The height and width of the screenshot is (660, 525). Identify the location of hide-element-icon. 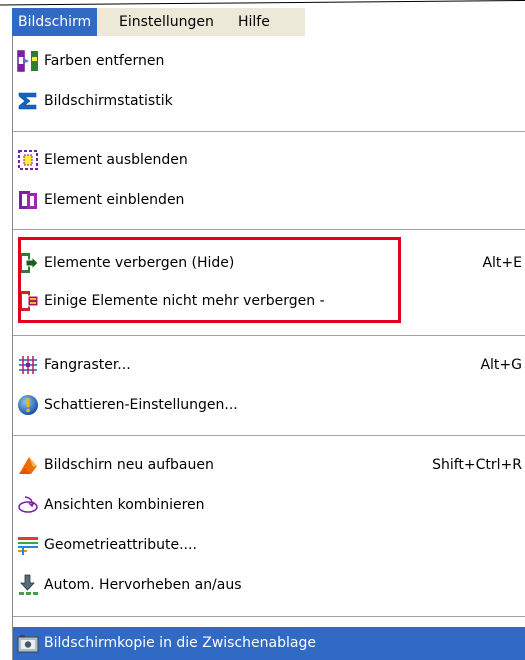
(28, 160).